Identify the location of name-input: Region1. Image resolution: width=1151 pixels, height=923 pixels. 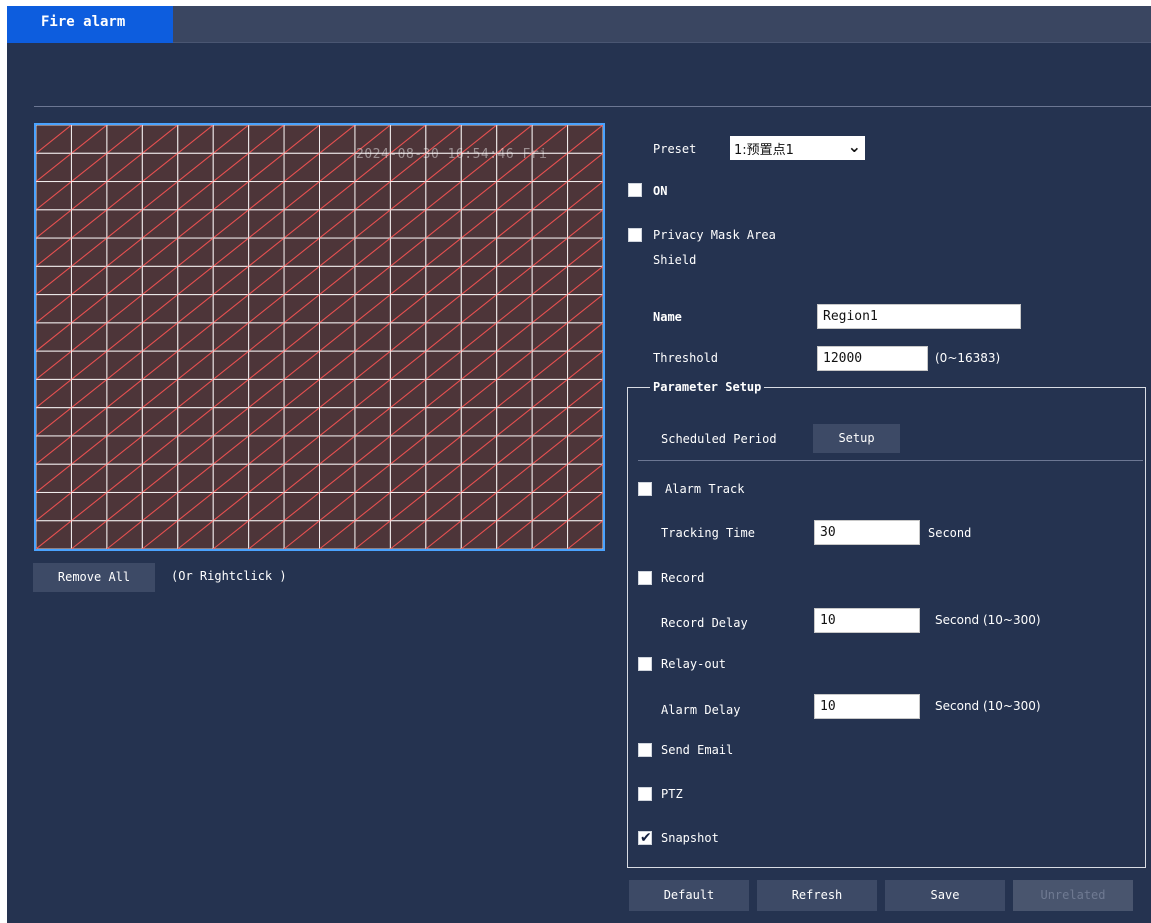
(919, 316).